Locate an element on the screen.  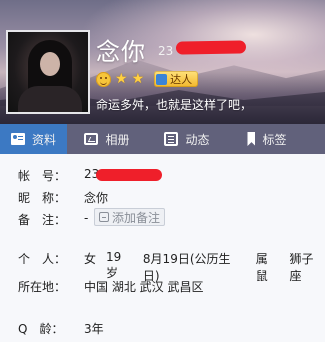
tab-feed: 动态 is located at coordinates (187, 139).